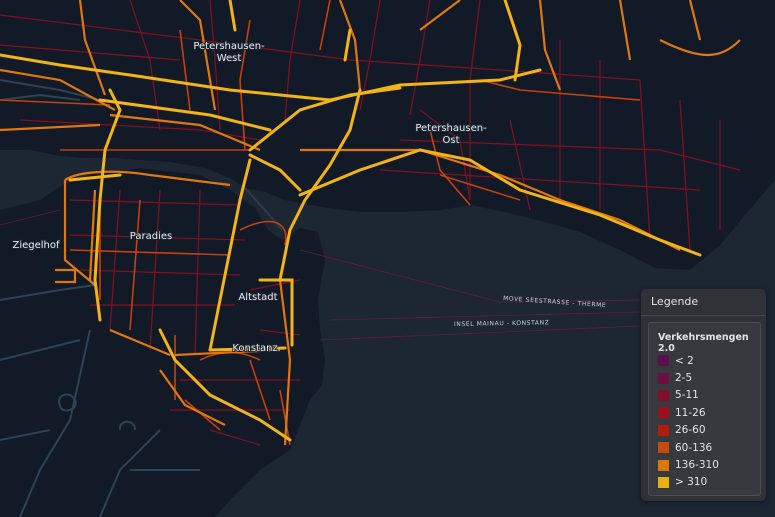 The width and height of the screenshot is (775, 517). What do you see at coordinates (687, 395) in the screenshot?
I see `legend-item-label: 5-11` at bounding box center [687, 395].